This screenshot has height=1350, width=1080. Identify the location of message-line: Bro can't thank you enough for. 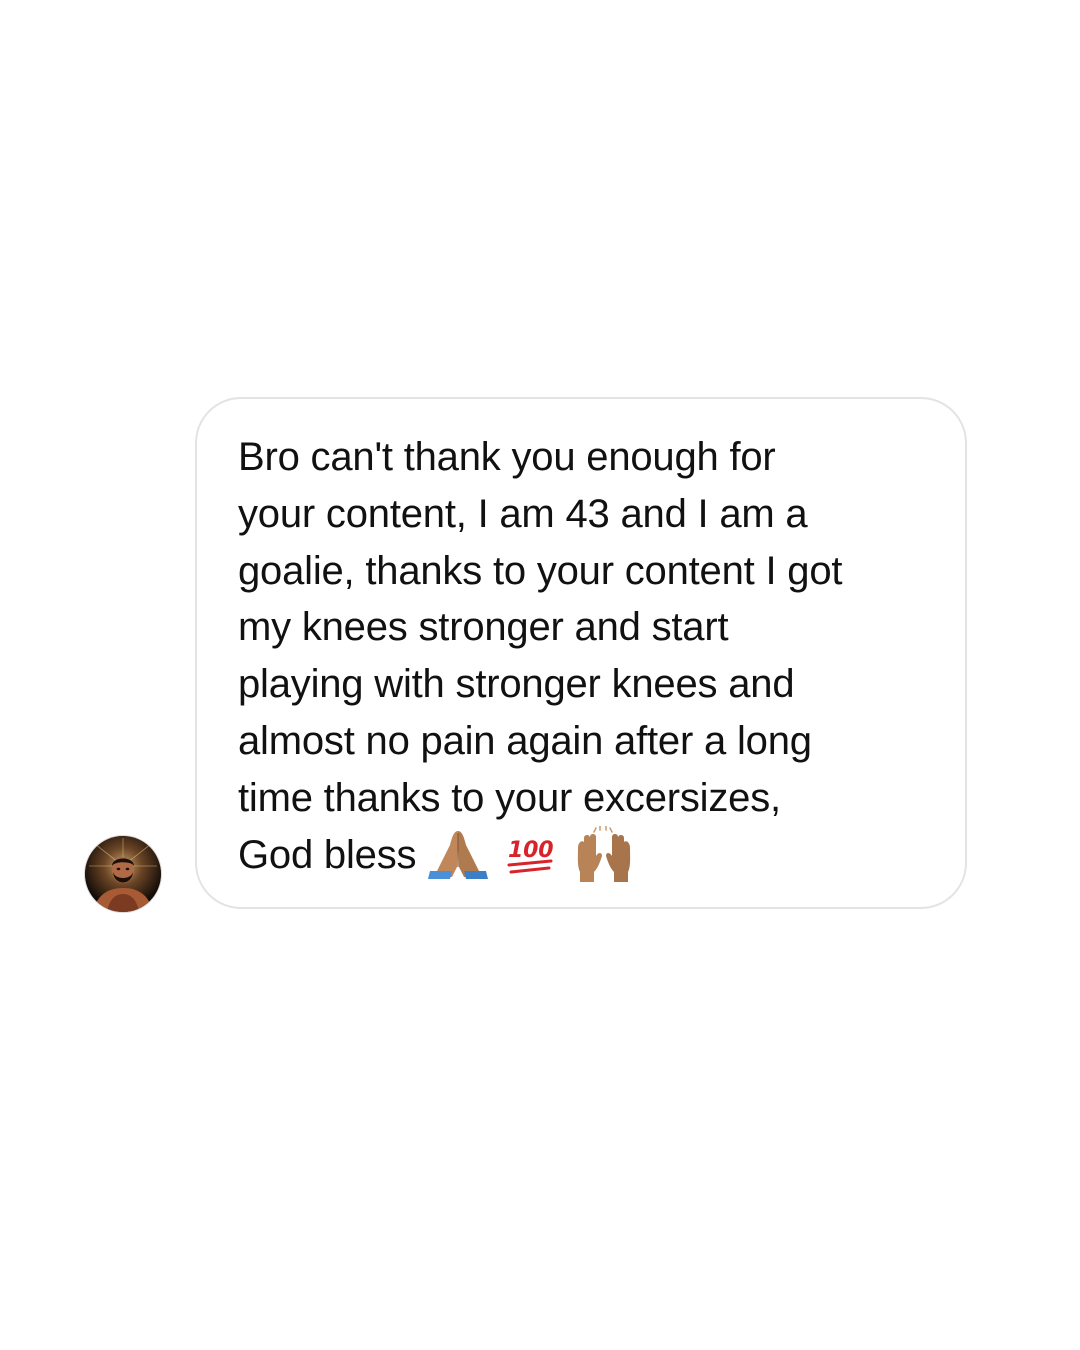
(507, 457).